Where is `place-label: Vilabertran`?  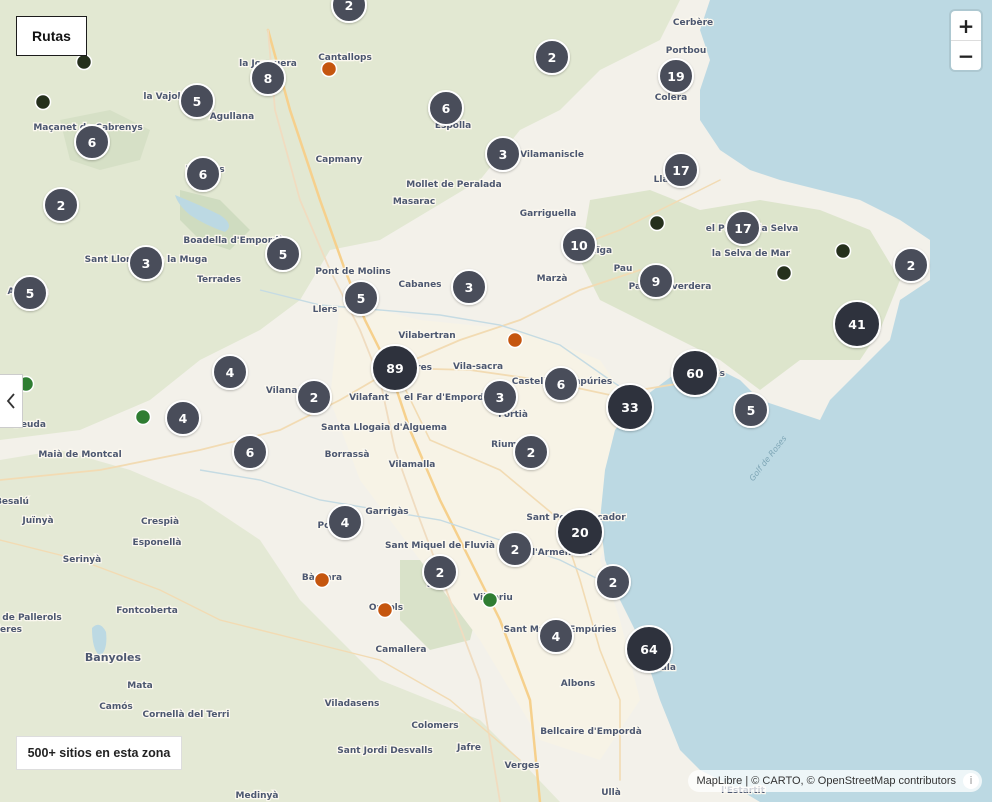
place-label: Vilabertran is located at coordinates (426, 336).